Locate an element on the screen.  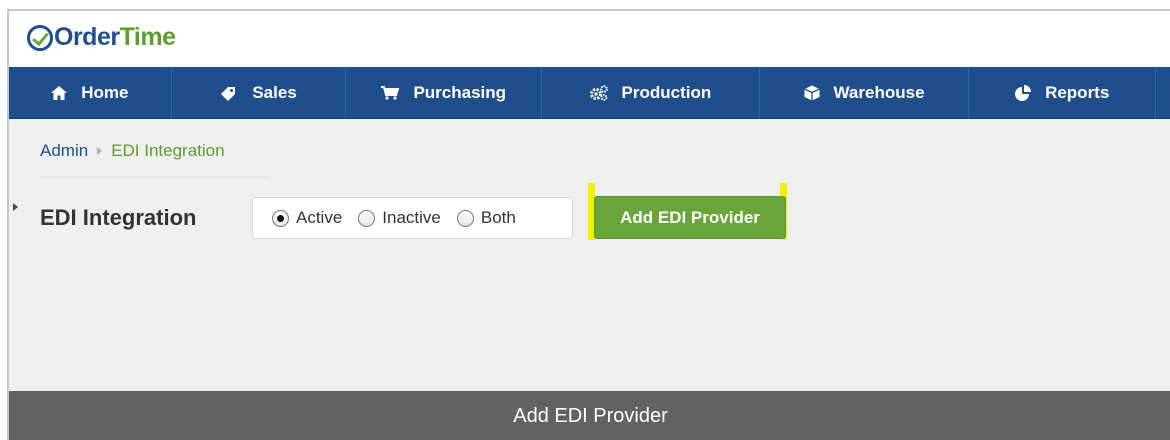
nav-item-home: Home is located at coordinates (90, 93).